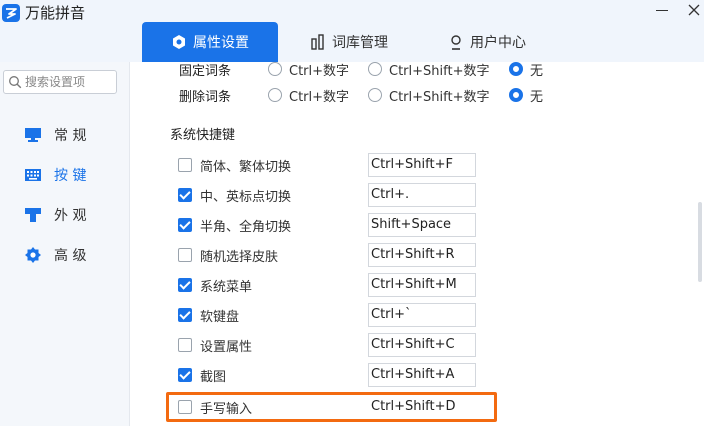  What do you see at coordinates (422, 375) in the screenshot?
I see `hotkey-input: Ctrl+Shift+A` at bounding box center [422, 375].